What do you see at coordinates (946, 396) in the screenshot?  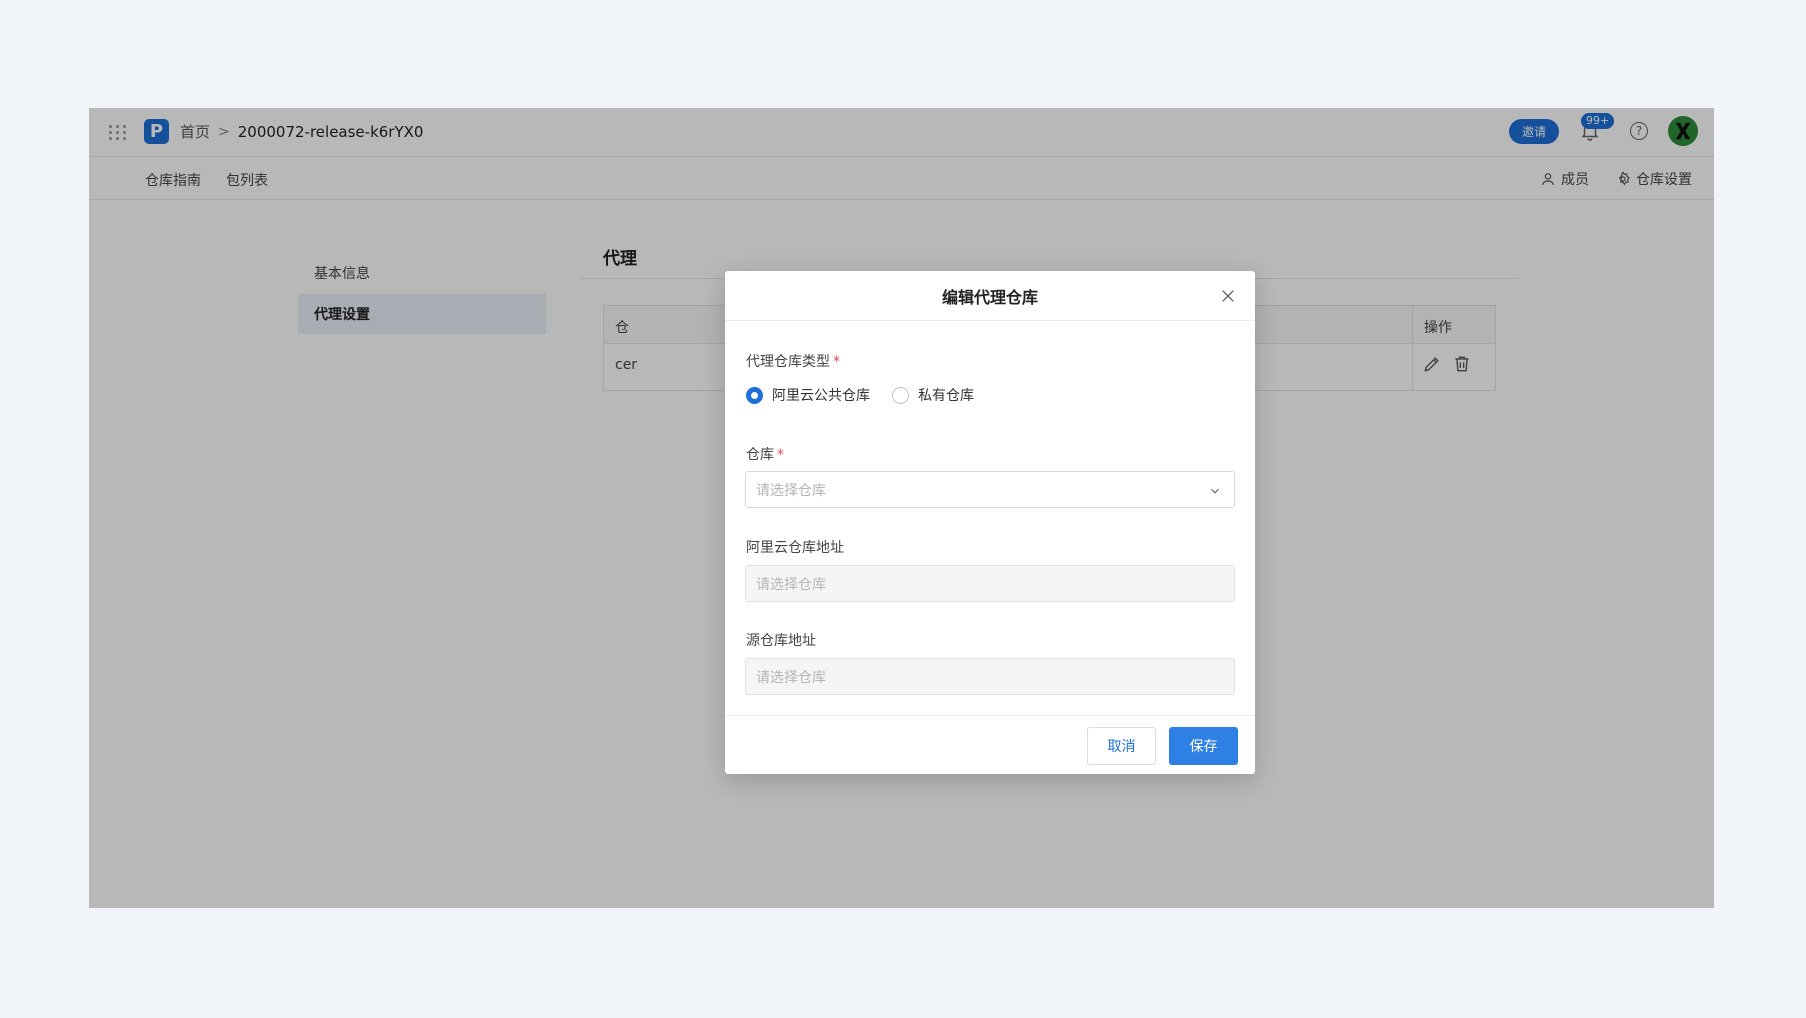 I see `radio-label-private: 私有仓库` at bounding box center [946, 396].